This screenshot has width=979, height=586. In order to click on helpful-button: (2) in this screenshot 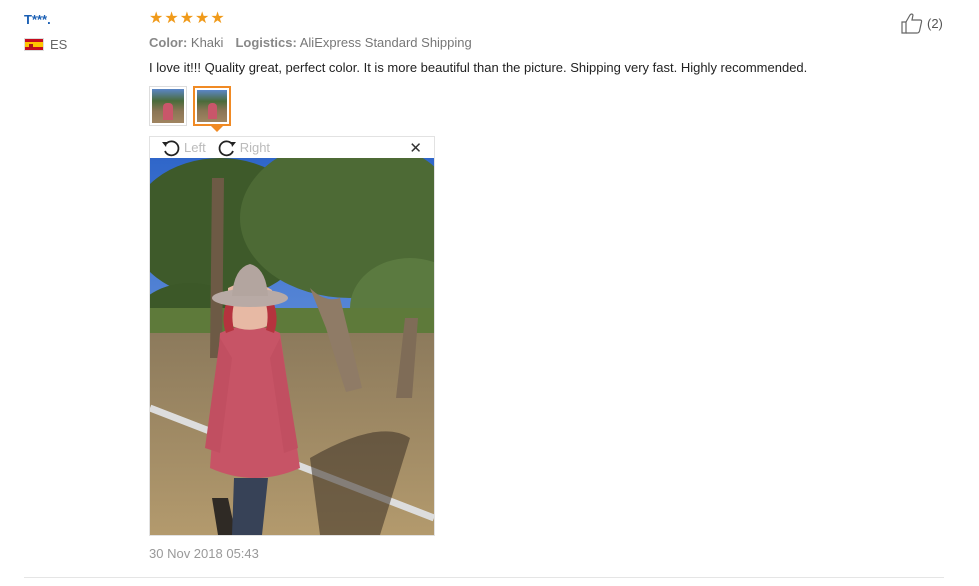, I will do `click(921, 23)`.